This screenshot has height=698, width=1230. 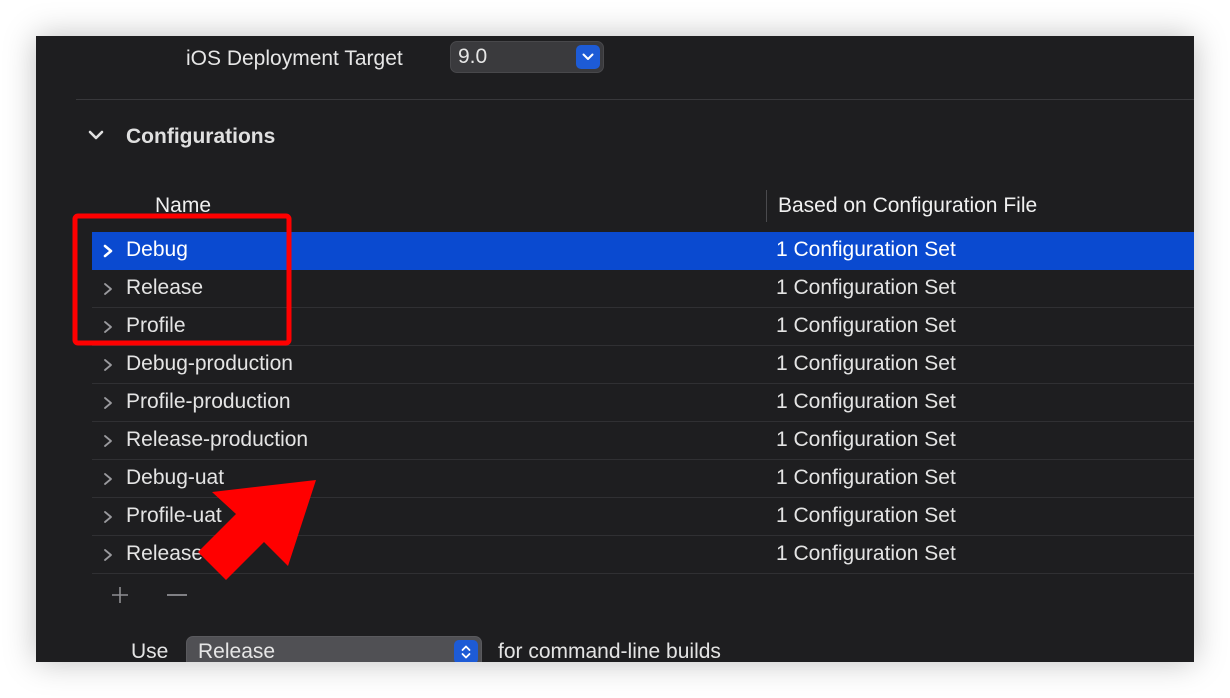 I want to click on column-header-name: Name, so click(x=183, y=206).